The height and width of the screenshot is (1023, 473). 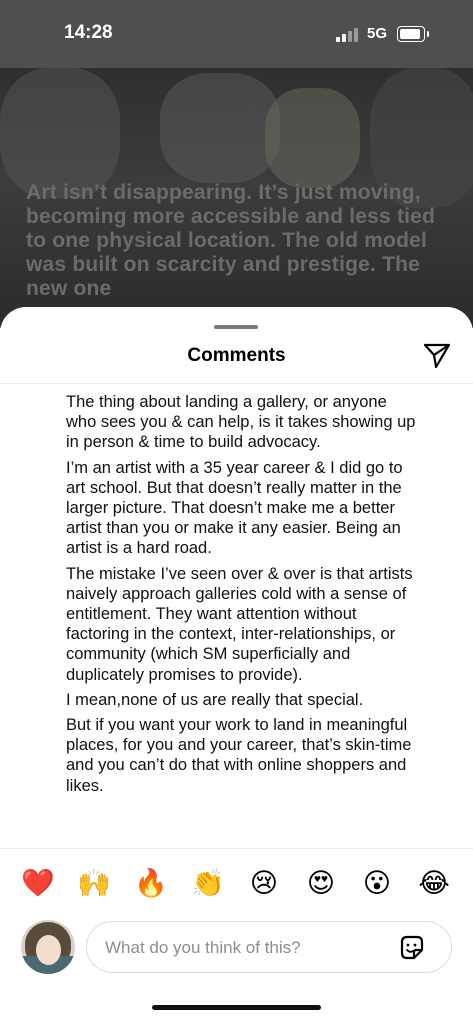 What do you see at coordinates (348, 35) in the screenshot?
I see `cellular-signal-icon` at bounding box center [348, 35].